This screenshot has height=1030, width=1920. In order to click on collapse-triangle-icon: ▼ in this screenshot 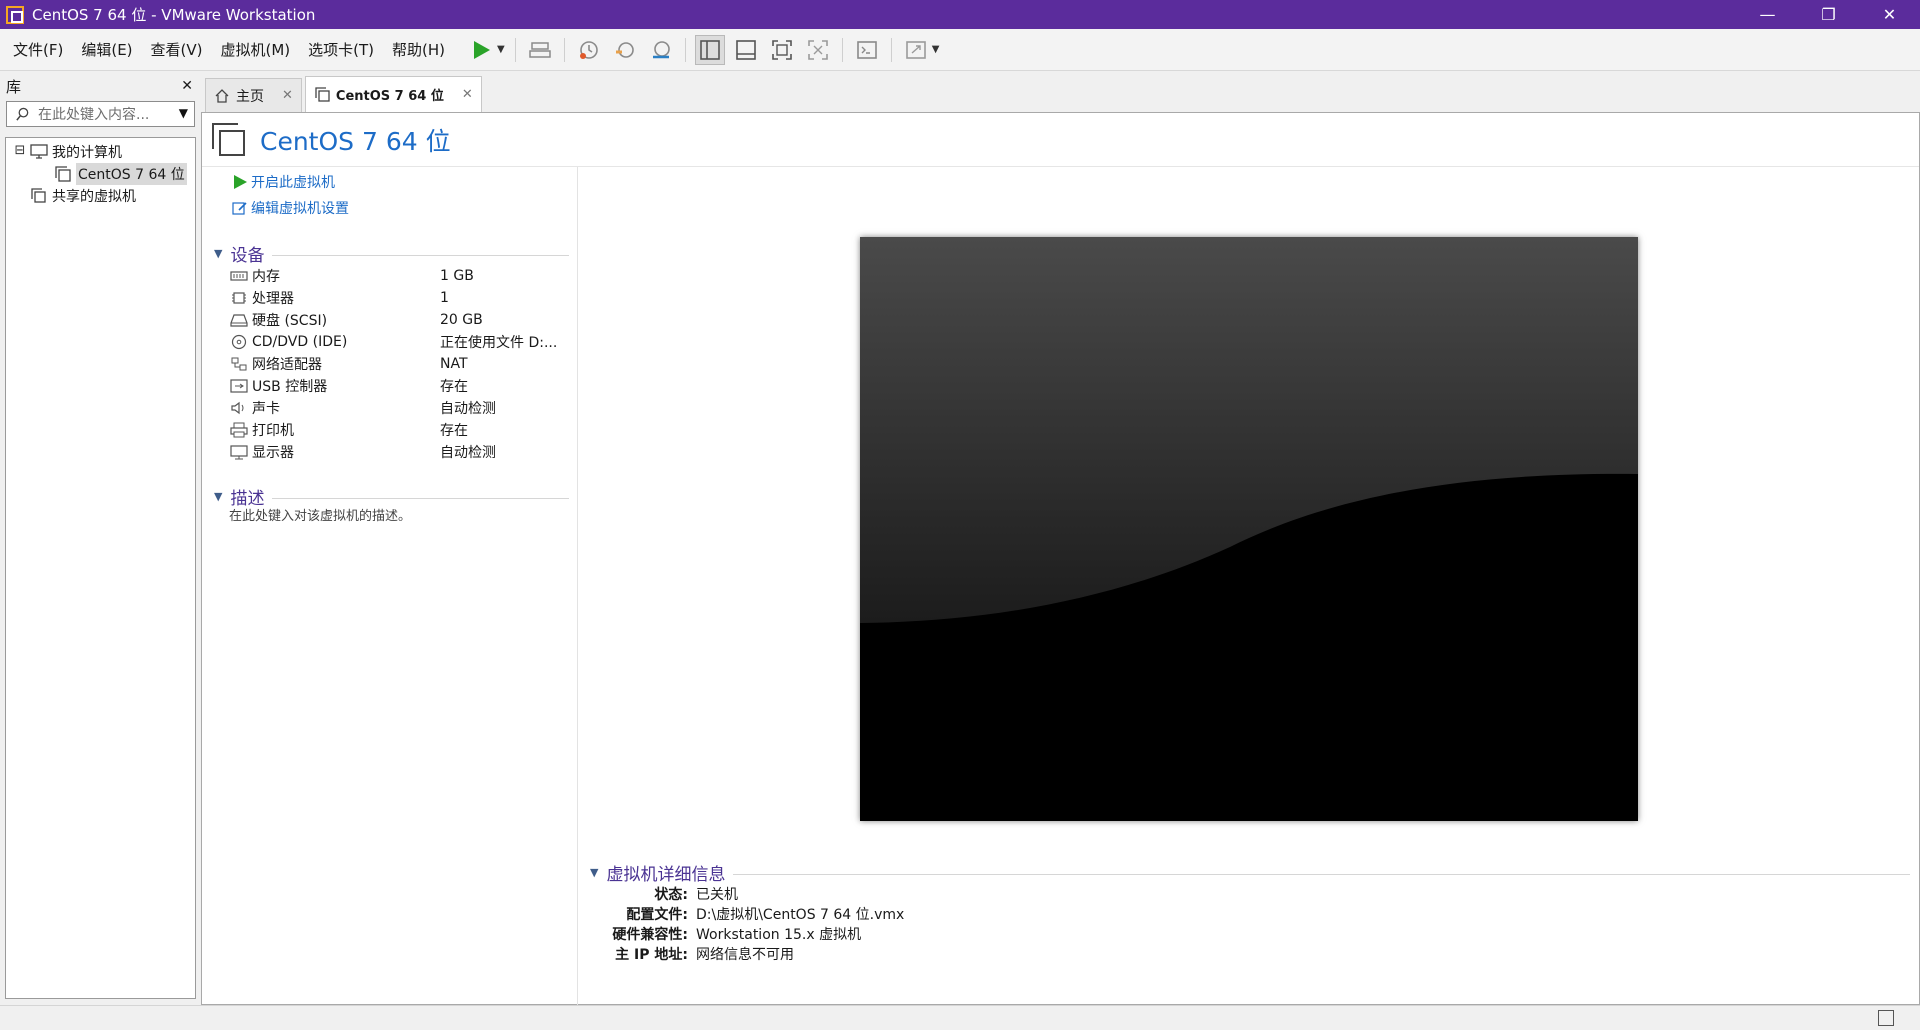, I will do `click(218, 496)`.